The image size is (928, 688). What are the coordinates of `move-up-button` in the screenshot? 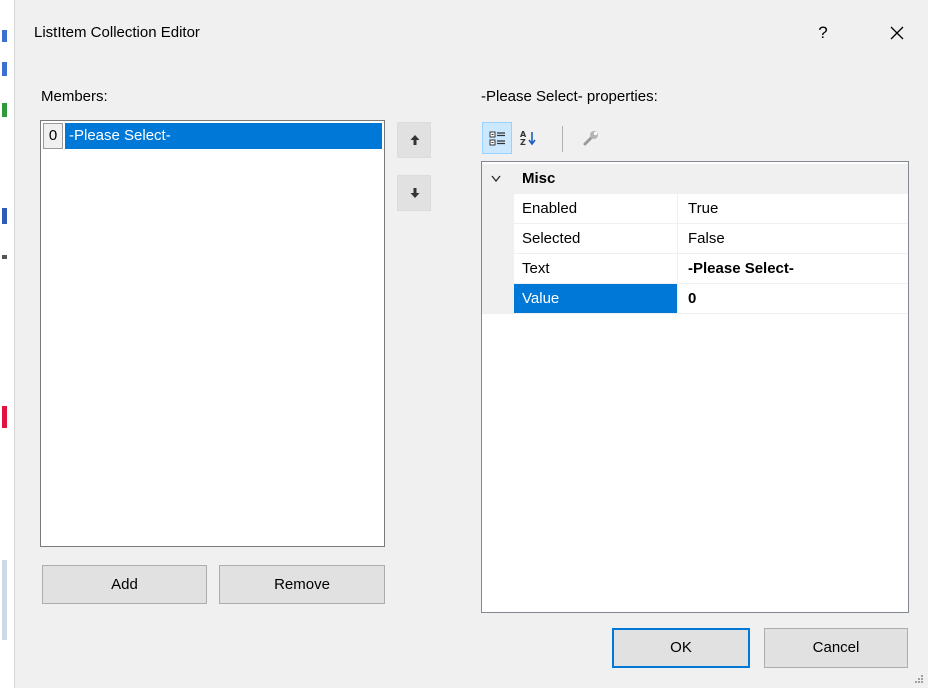 It's located at (414, 140).